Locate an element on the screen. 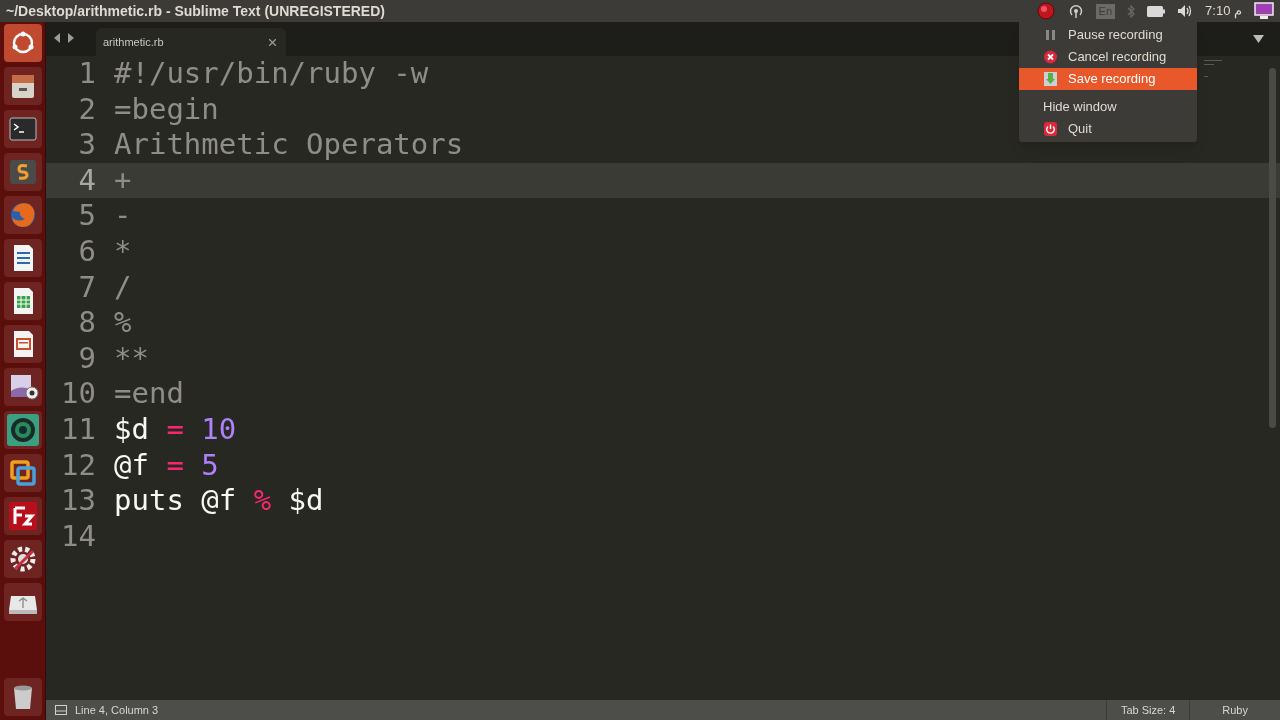 The height and width of the screenshot is (720, 1280). forward-arrow-icon is located at coordinates (71, 38).